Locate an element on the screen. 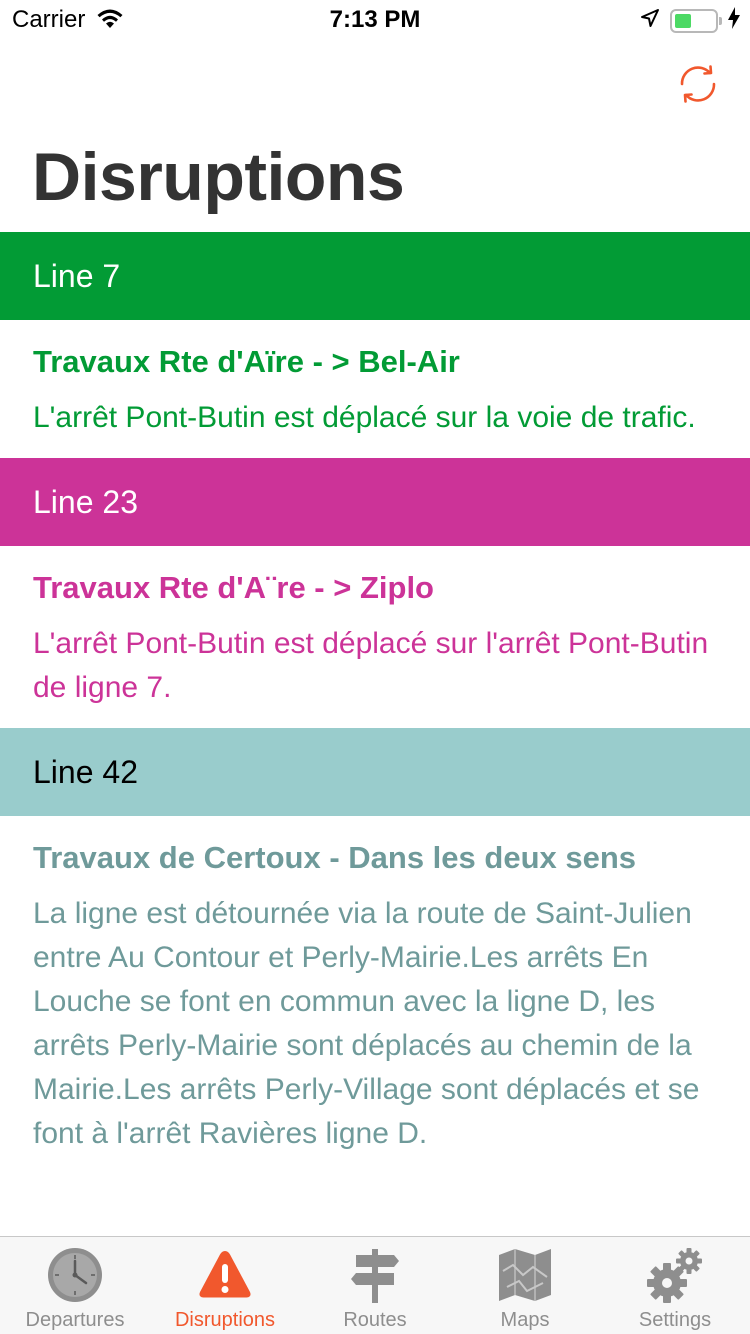 This screenshot has height=1334, width=750. charging-icon is located at coordinates (734, 20).